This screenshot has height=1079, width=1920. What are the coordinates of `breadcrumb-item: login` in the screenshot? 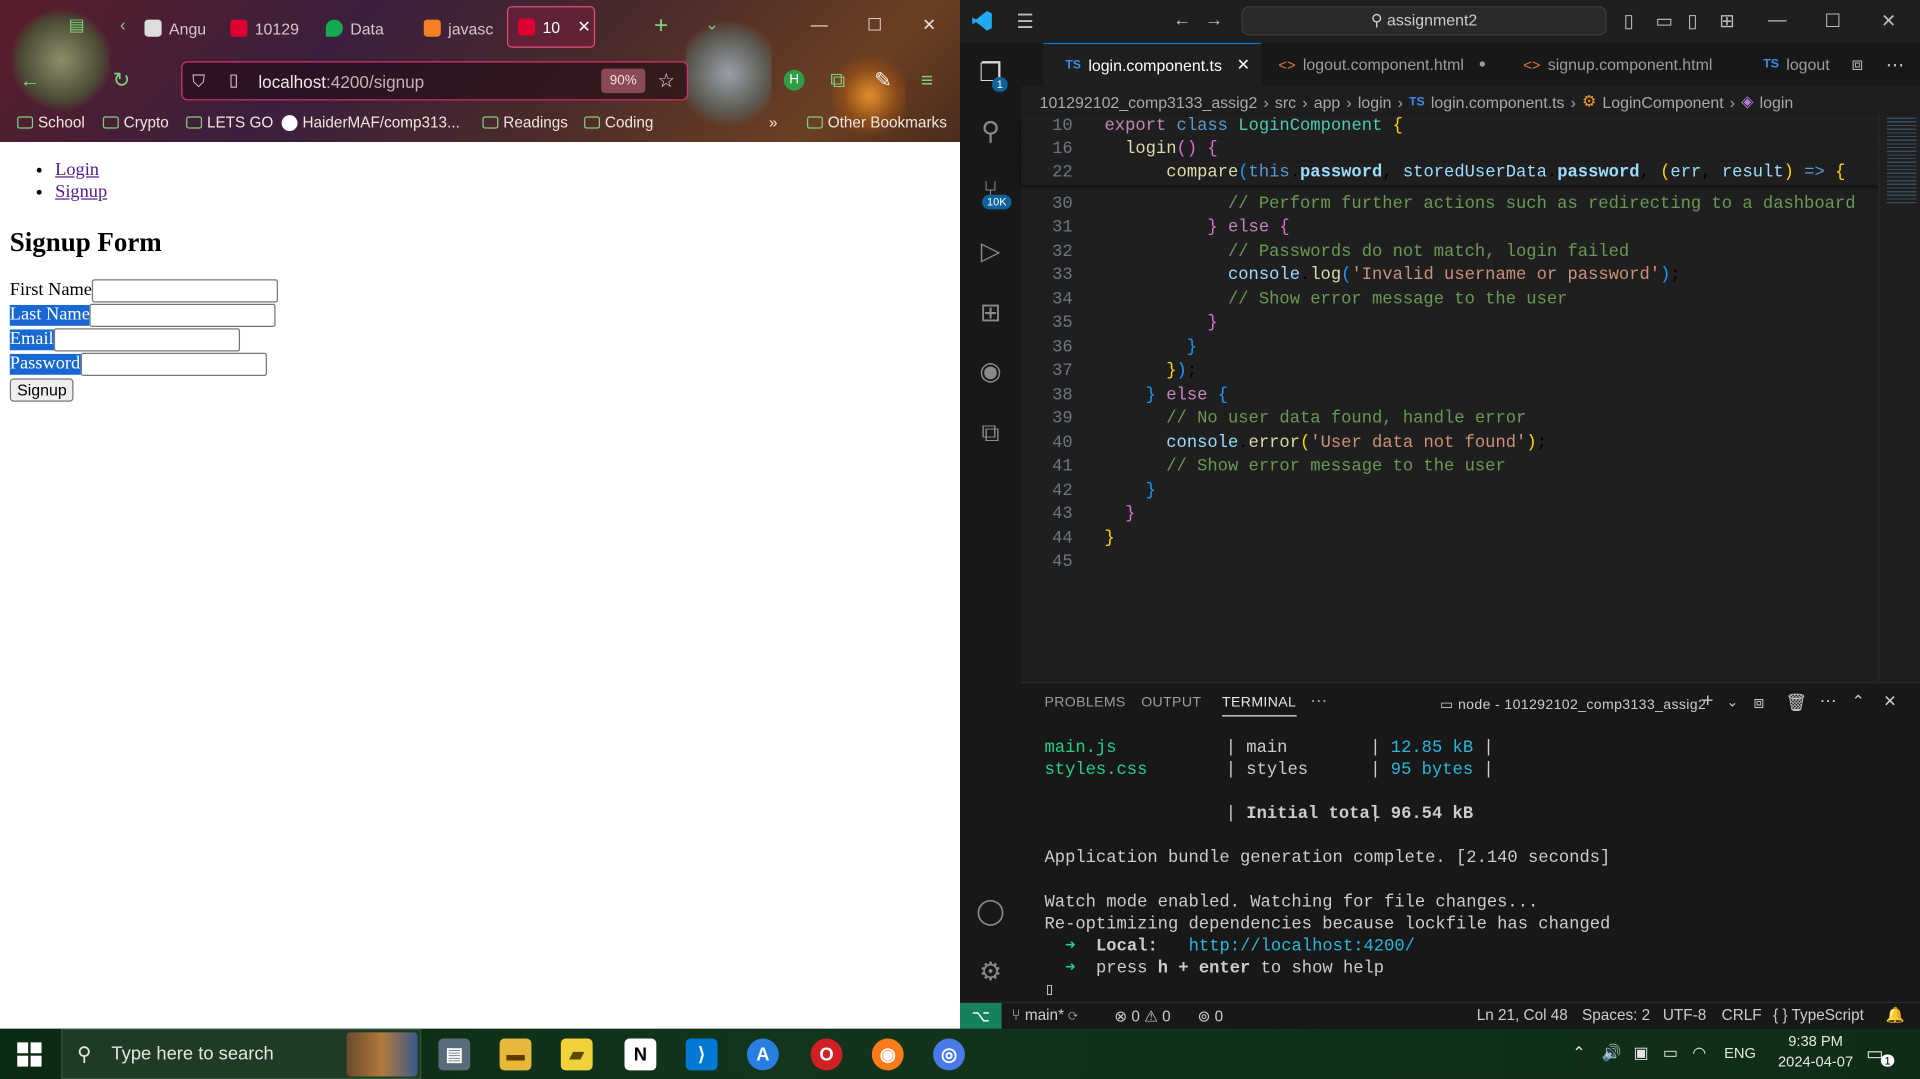 It's located at (1777, 101).